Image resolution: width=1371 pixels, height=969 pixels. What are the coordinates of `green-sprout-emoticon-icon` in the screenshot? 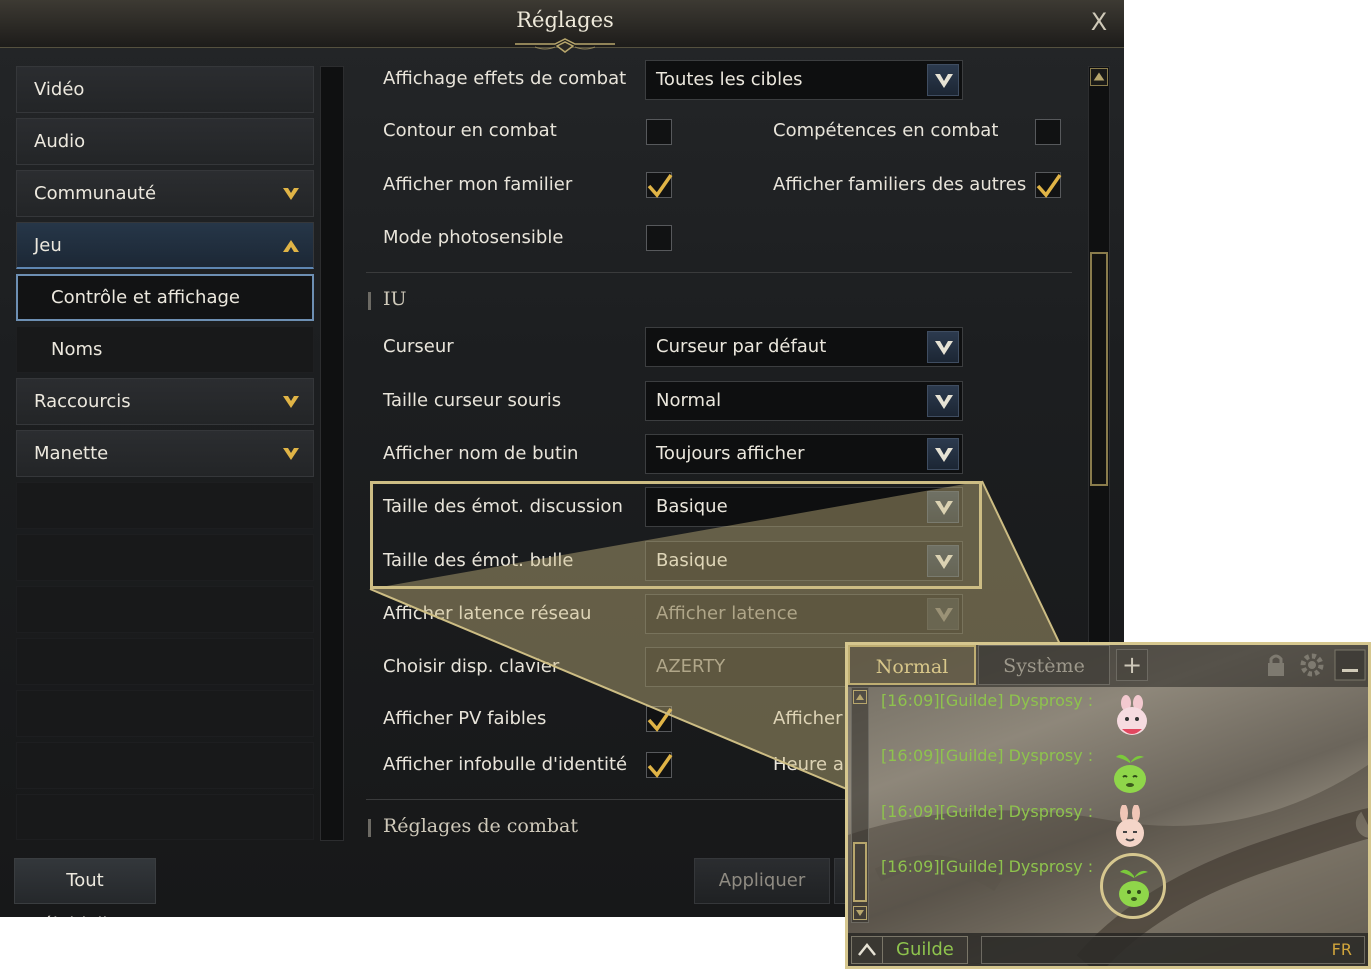 It's located at (1130, 773).